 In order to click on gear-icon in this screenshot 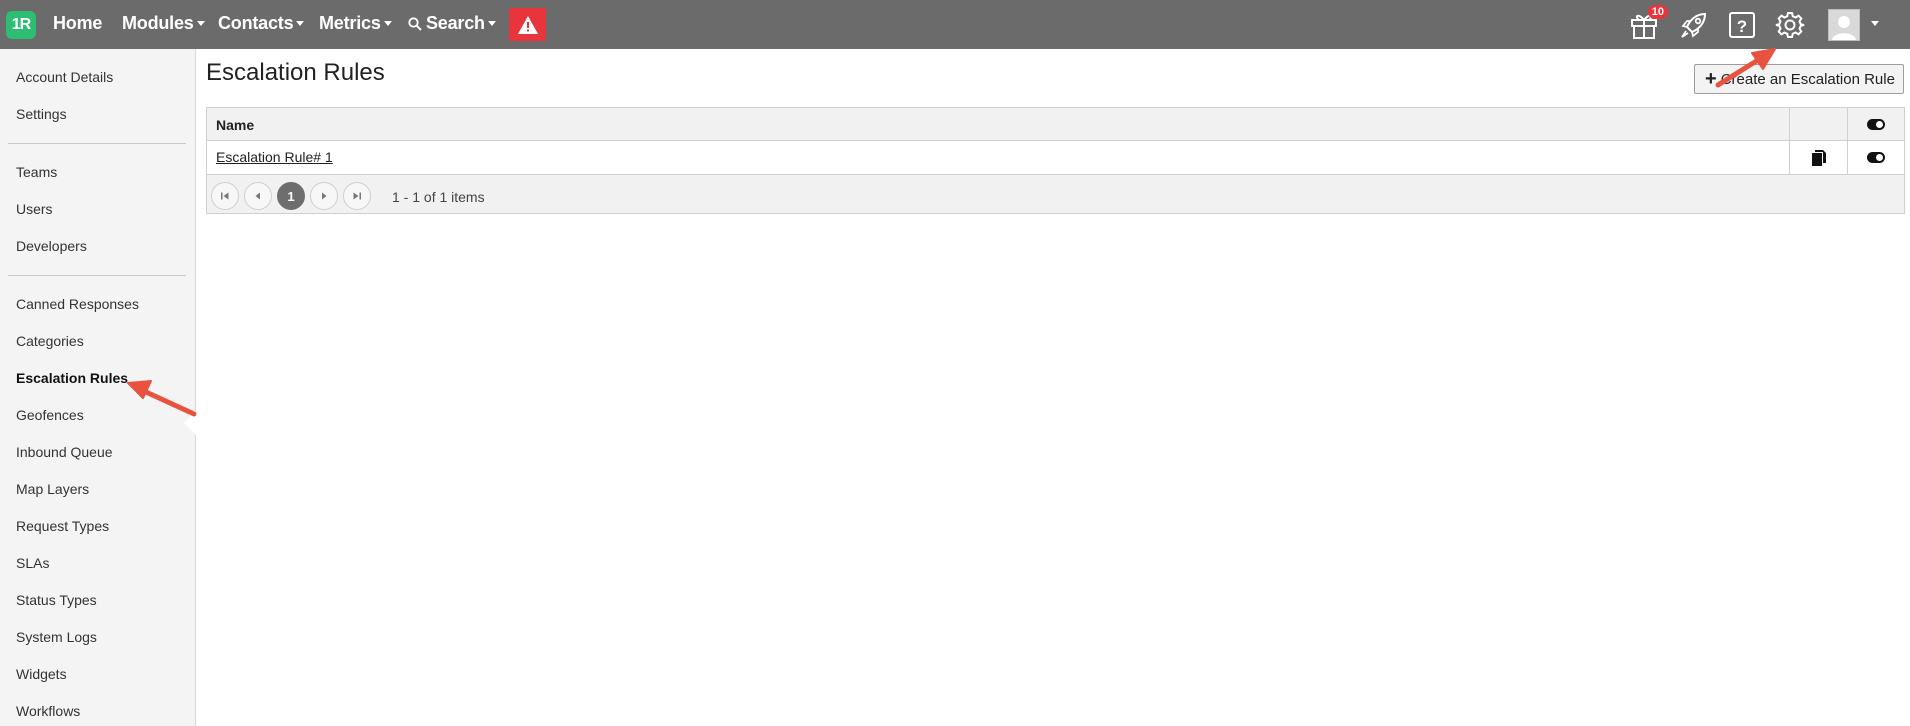, I will do `click(1790, 25)`.